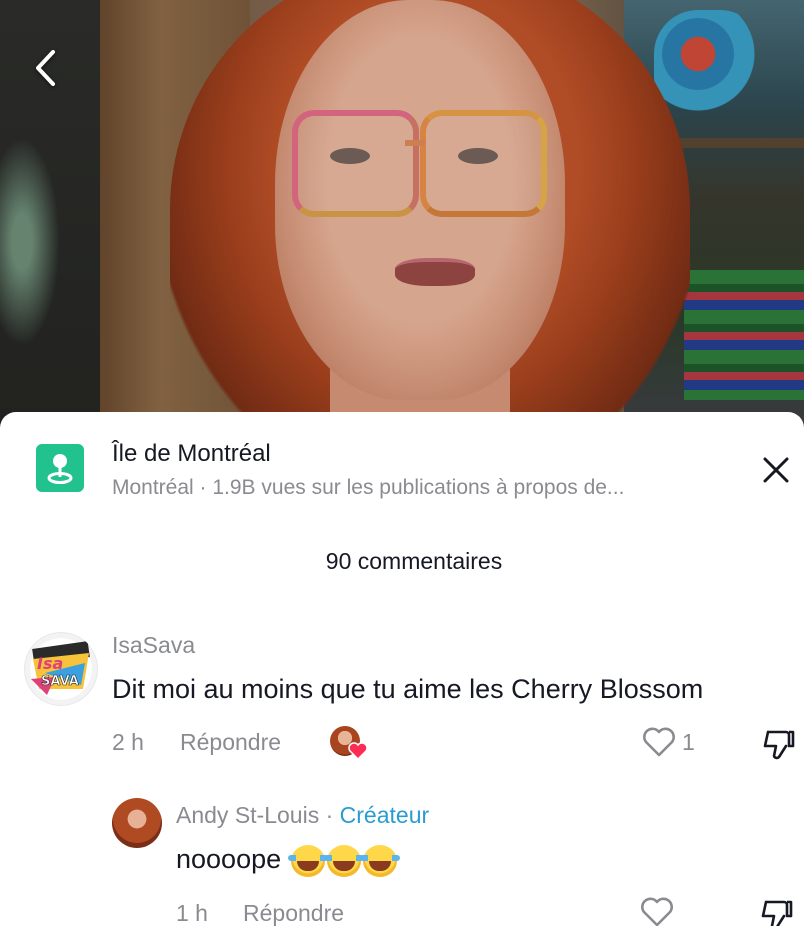  I want to click on like-button, so click(657, 911).